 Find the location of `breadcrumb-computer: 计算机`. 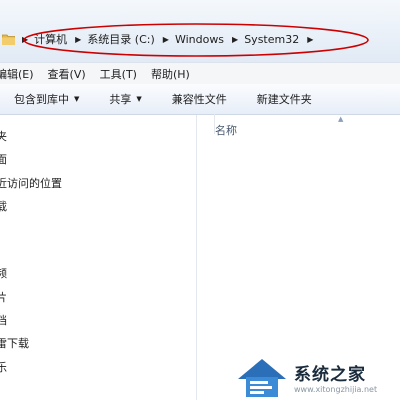

breadcrumb-computer: 计算机 is located at coordinates (50, 39).